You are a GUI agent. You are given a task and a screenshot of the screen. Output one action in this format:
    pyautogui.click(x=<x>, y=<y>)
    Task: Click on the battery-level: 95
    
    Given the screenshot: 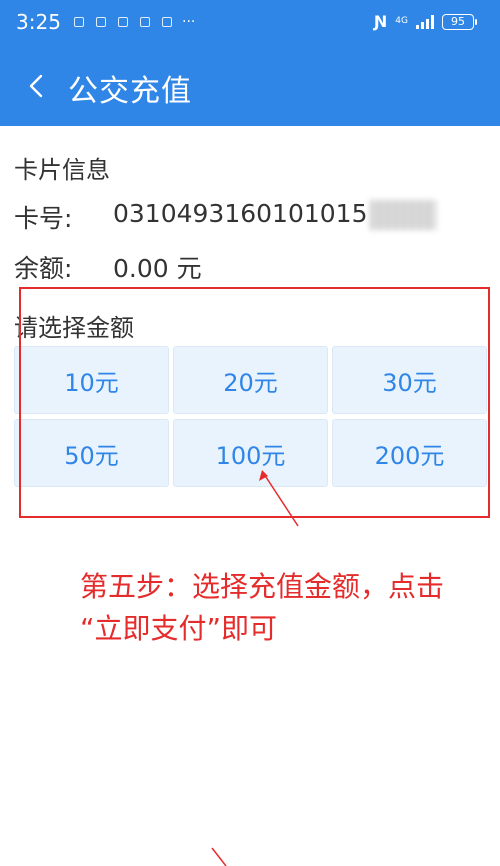 What is the action you would take?
    pyautogui.click(x=458, y=21)
    